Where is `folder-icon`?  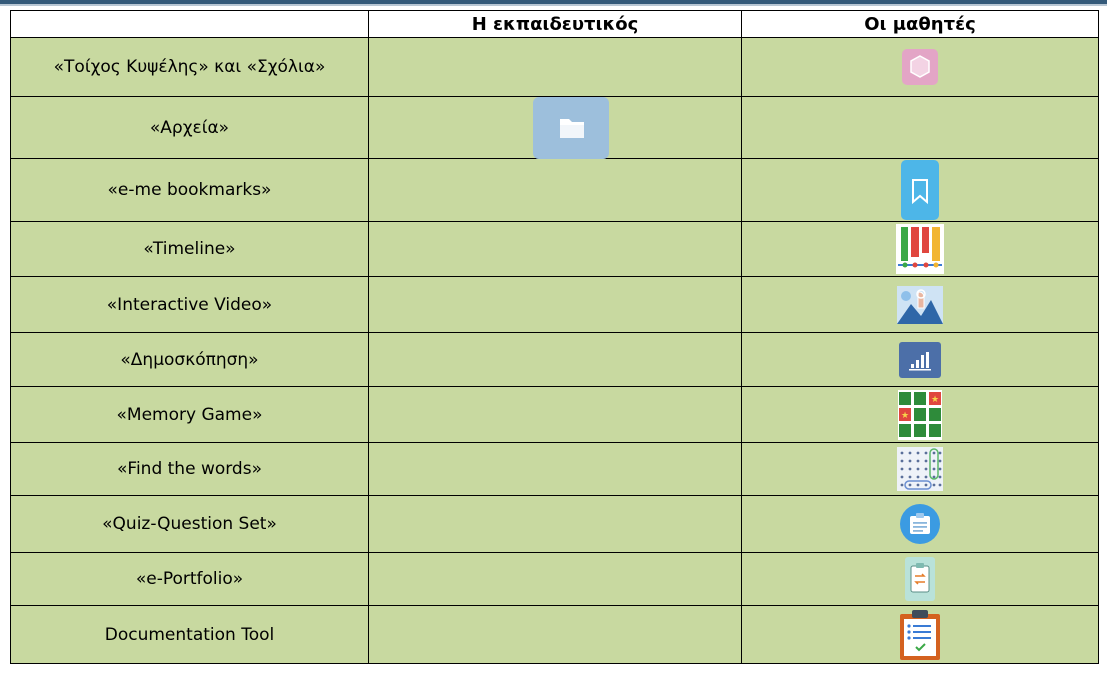
folder-icon is located at coordinates (571, 128).